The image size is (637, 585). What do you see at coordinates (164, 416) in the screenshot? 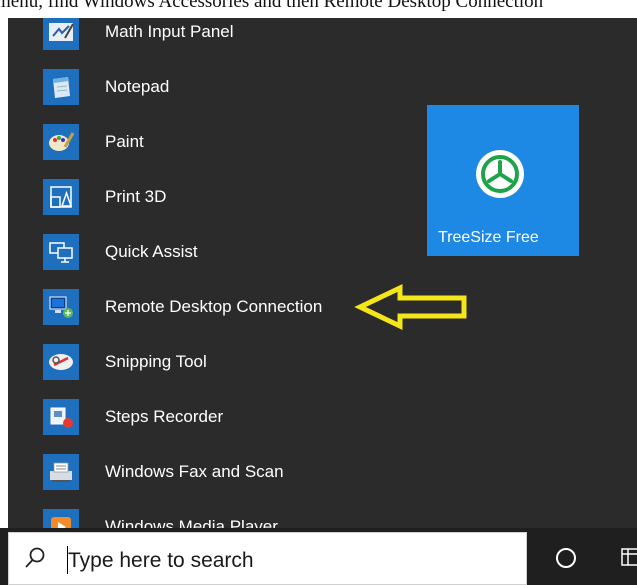
I see `app-label: Steps Recorder` at bounding box center [164, 416].